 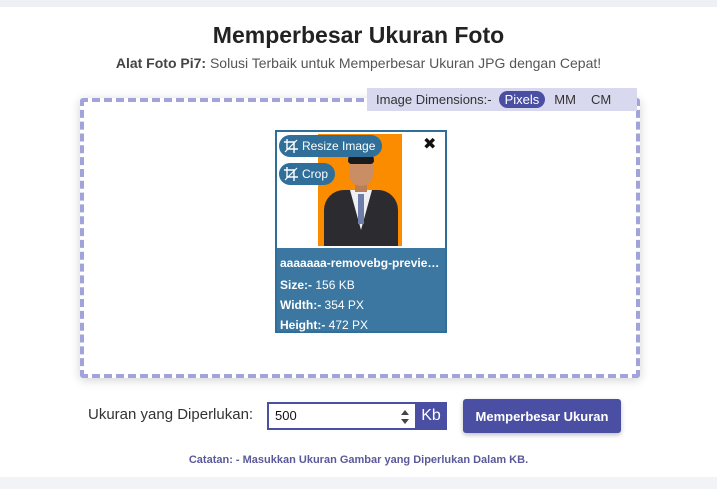 What do you see at coordinates (522, 99) in the screenshot?
I see `dimension-option-pixels: Pixels` at bounding box center [522, 99].